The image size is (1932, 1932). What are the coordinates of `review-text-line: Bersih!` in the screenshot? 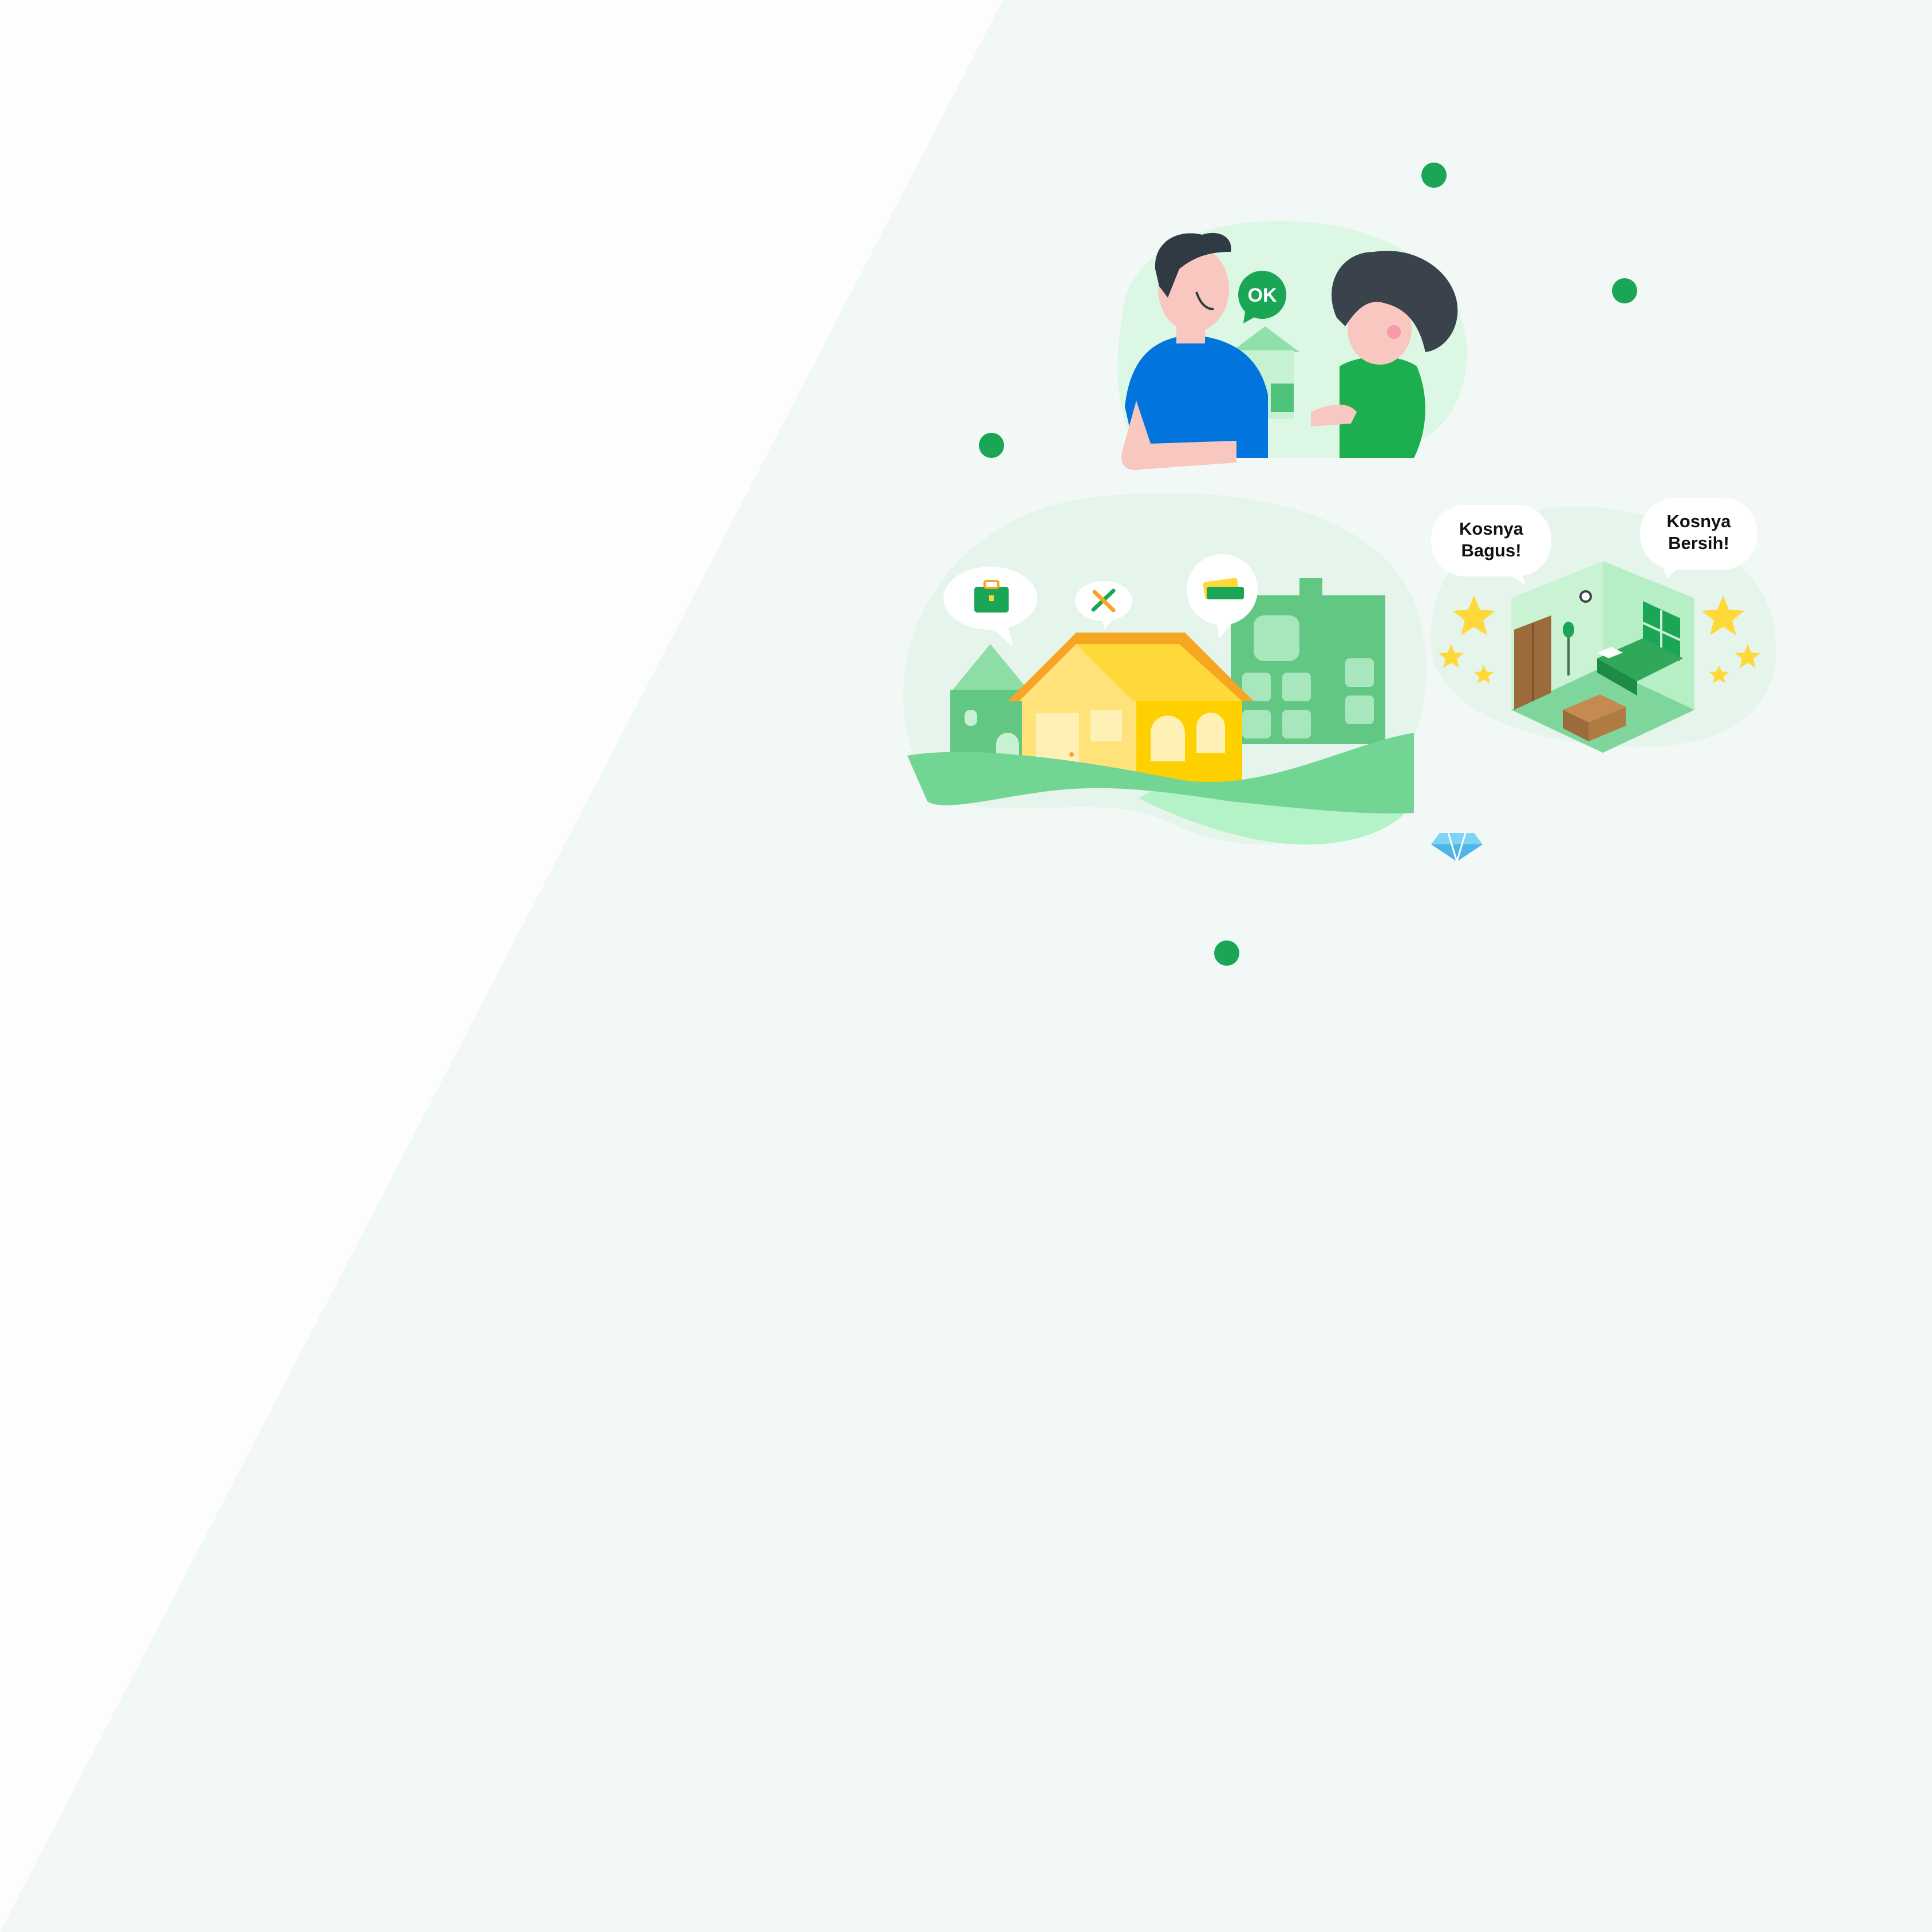 It's located at (1698, 543).